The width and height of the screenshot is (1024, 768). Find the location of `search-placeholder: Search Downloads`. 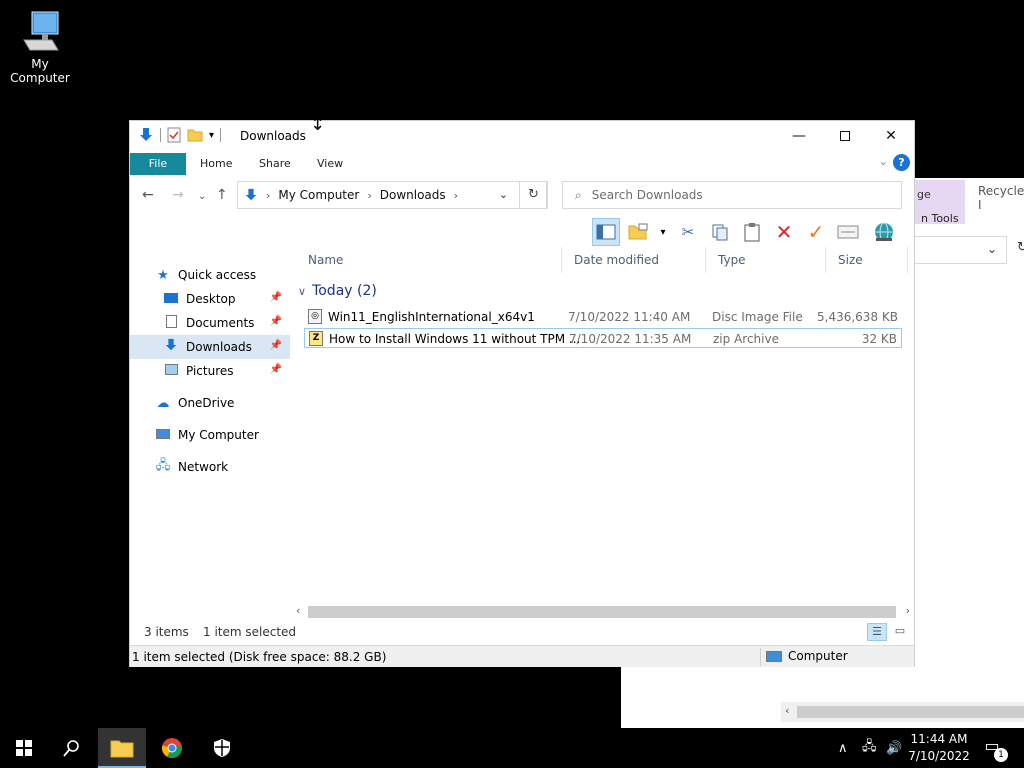

search-placeholder: Search Downloads is located at coordinates (647, 195).